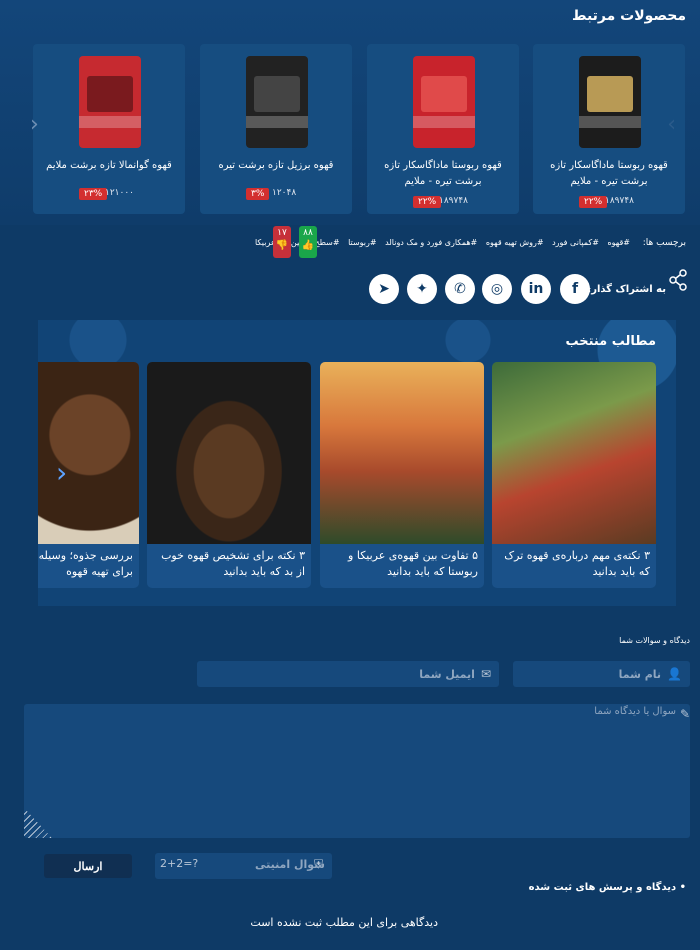 The height and width of the screenshot is (950, 700). What do you see at coordinates (431, 242) in the screenshot?
I see `tag-link: #همکاری فورد و مک دونالد` at bounding box center [431, 242].